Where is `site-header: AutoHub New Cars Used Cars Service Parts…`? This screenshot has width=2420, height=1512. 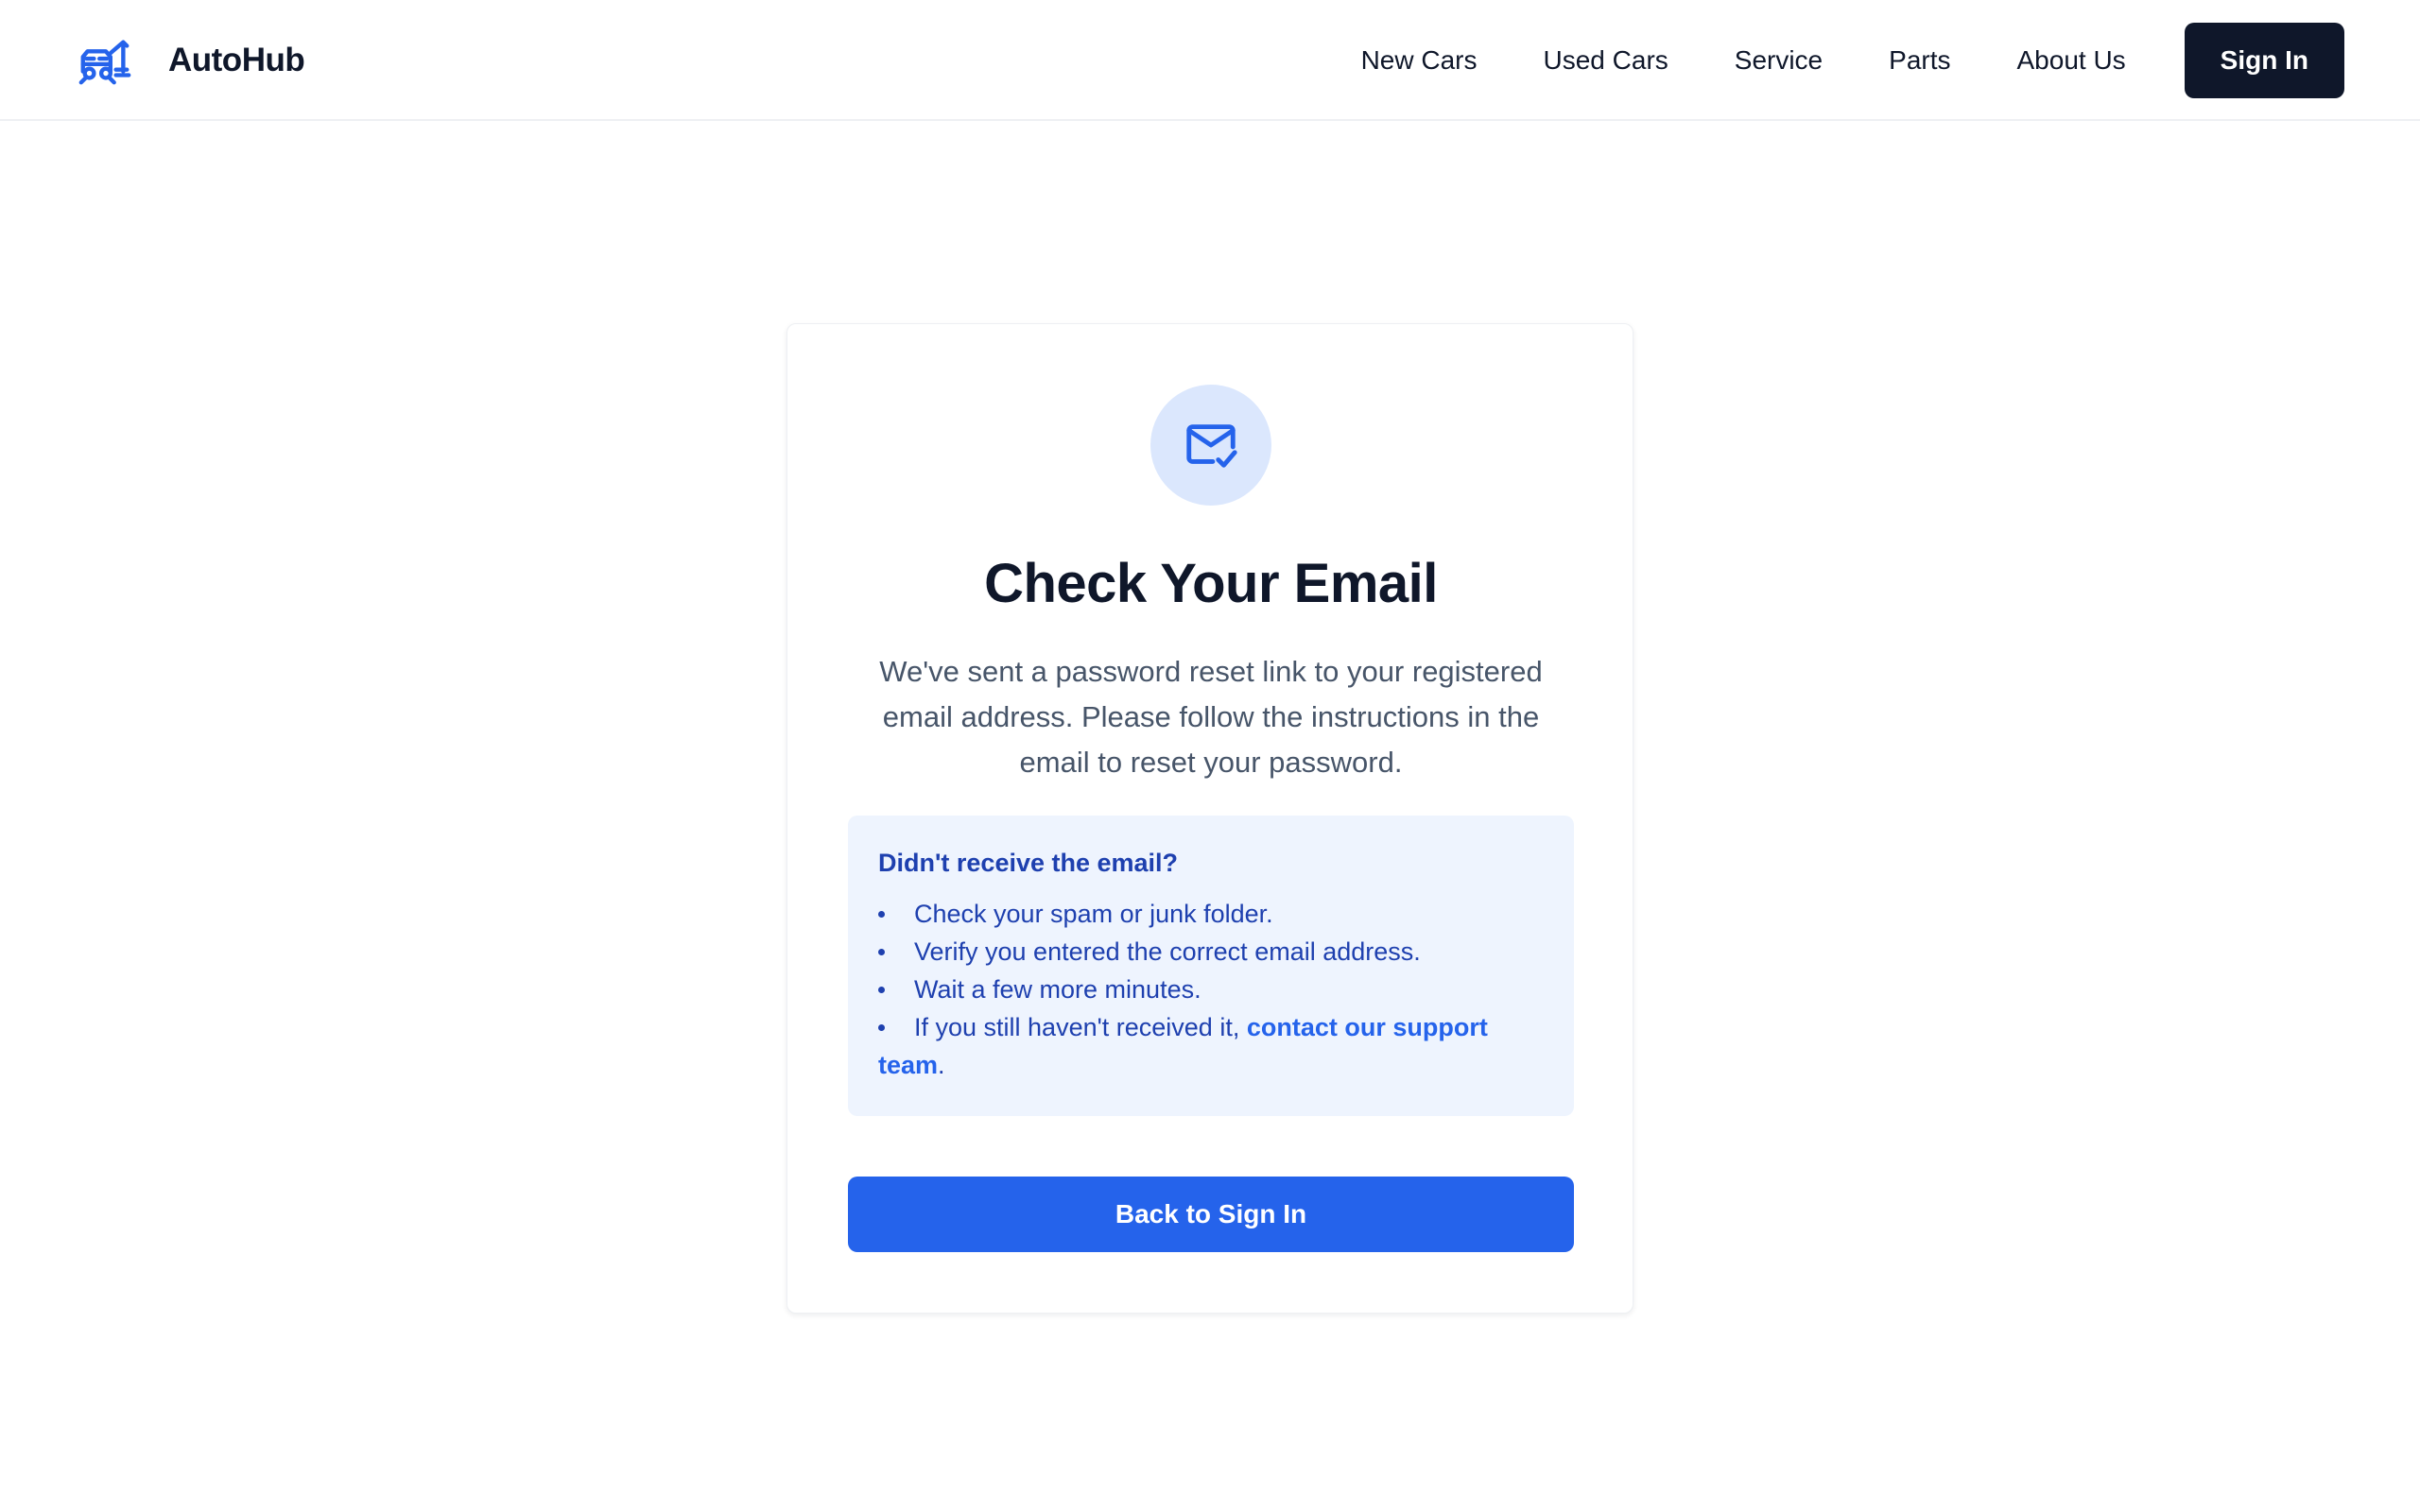 site-header: AutoHub New Cars Used Cars Service Parts… is located at coordinates (1210, 60).